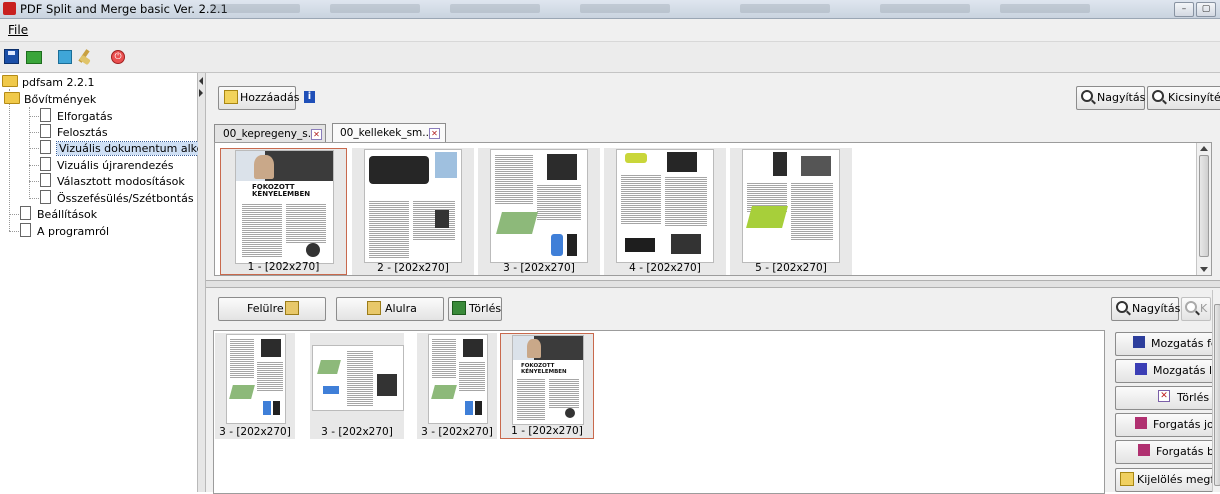 The height and width of the screenshot is (494, 1220). What do you see at coordinates (374, 308) in the screenshot?
I see `move-bottom-icon` at bounding box center [374, 308].